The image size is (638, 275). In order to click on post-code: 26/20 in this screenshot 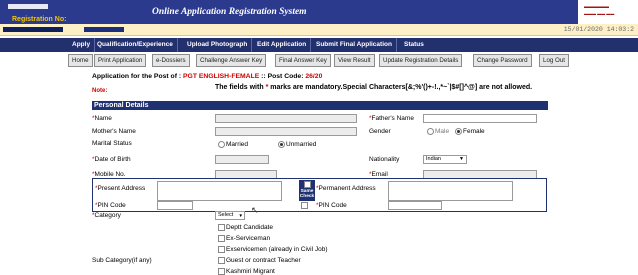, I will do `click(314, 76)`.